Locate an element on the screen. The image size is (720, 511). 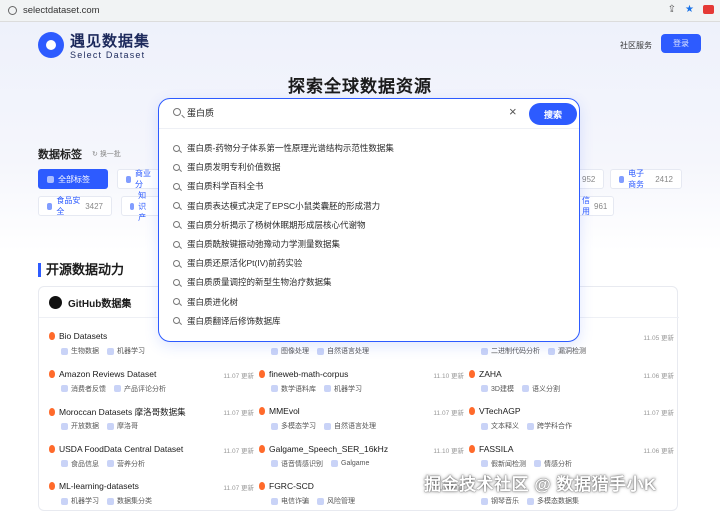
dataset-item: fineweb-math-corpus 11.10 更新 数学语料库 机器学习 is located at coordinates (361, 387).